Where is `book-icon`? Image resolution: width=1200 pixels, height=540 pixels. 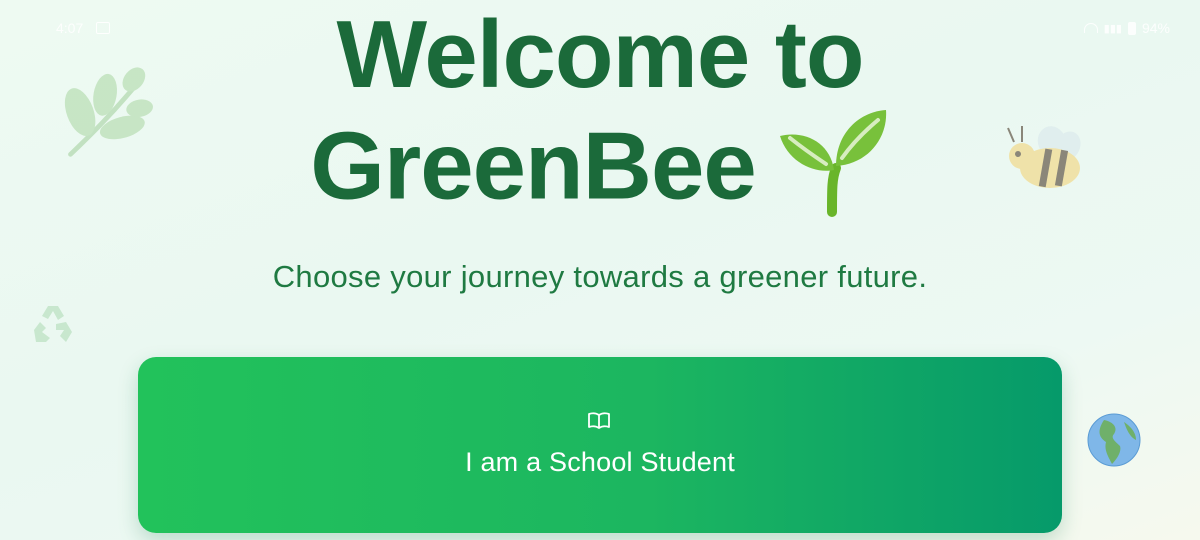
book-icon is located at coordinates (599, 420).